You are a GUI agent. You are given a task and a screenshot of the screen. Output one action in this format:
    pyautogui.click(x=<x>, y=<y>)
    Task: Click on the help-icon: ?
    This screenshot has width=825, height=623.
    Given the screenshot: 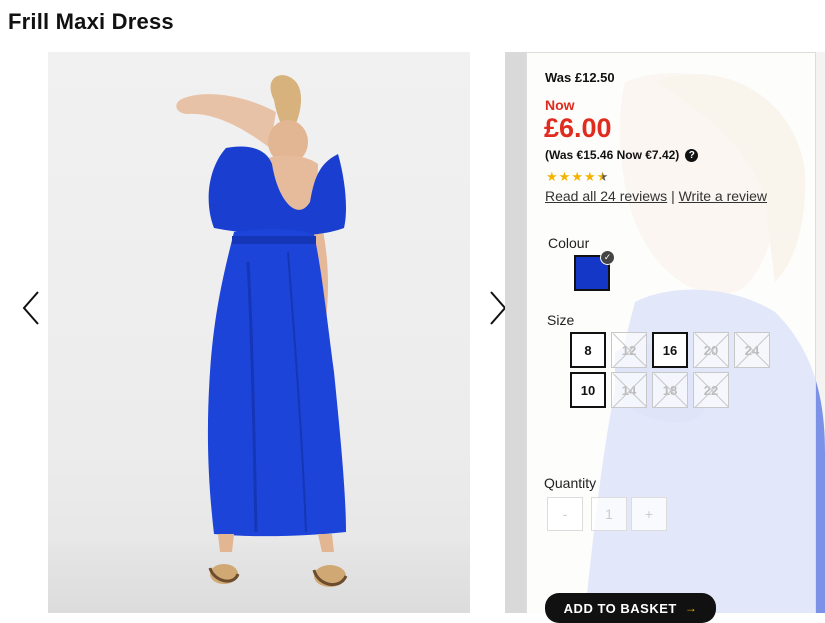 What is the action you would take?
    pyautogui.click(x=692, y=155)
    